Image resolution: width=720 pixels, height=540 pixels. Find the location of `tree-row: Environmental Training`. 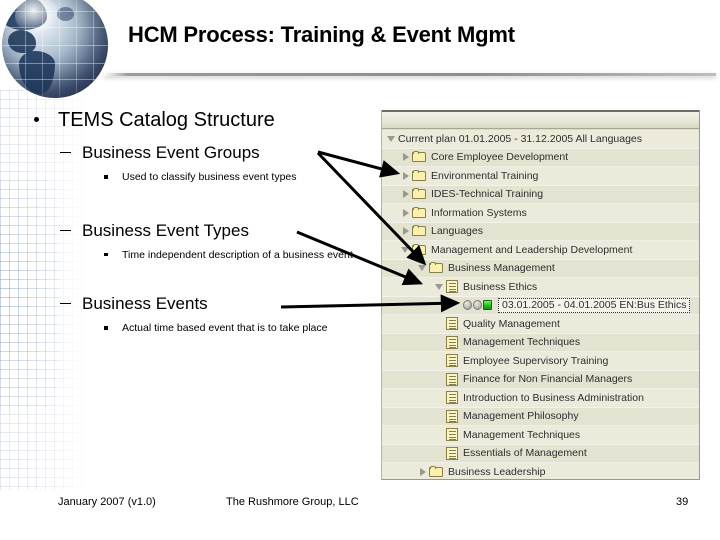

tree-row: Environmental Training is located at coordinates (540, 176).